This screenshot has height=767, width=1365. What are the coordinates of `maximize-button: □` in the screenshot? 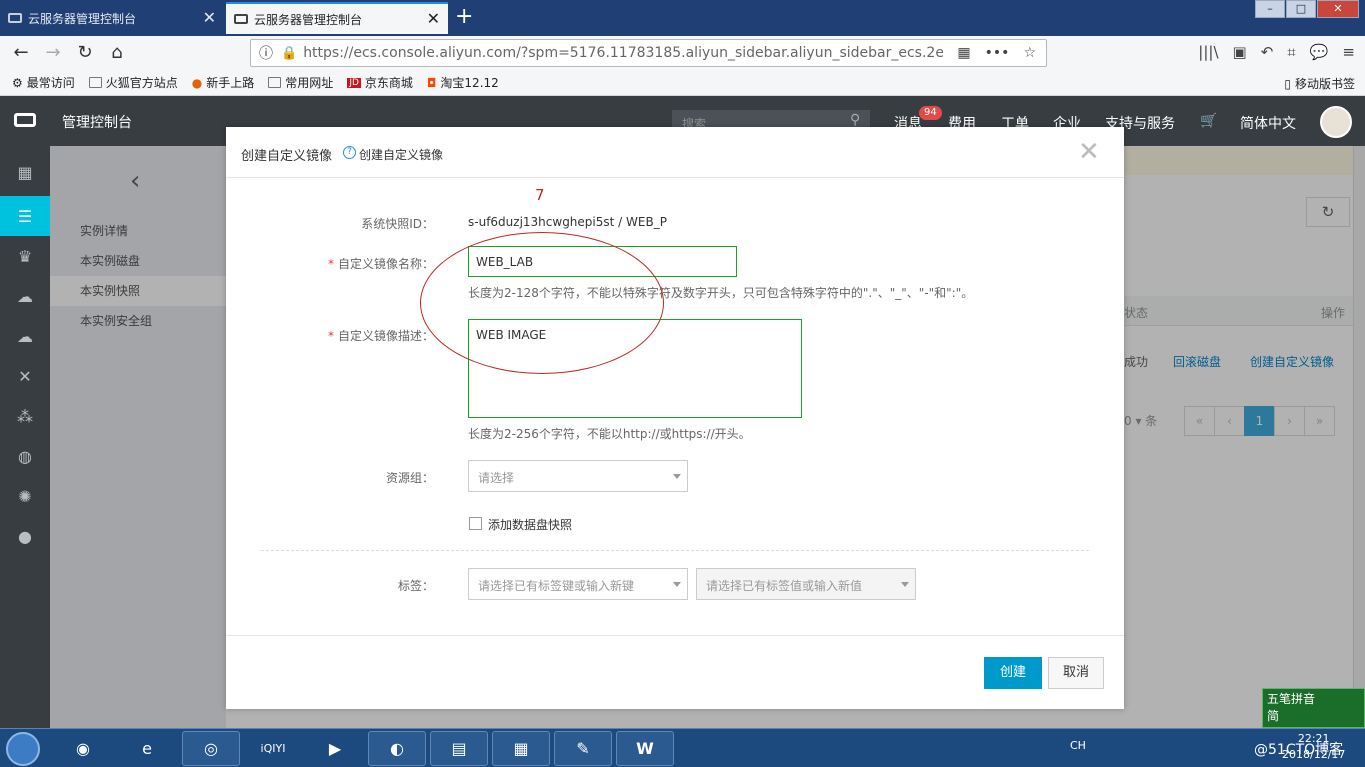 It's located at (1301, 9).